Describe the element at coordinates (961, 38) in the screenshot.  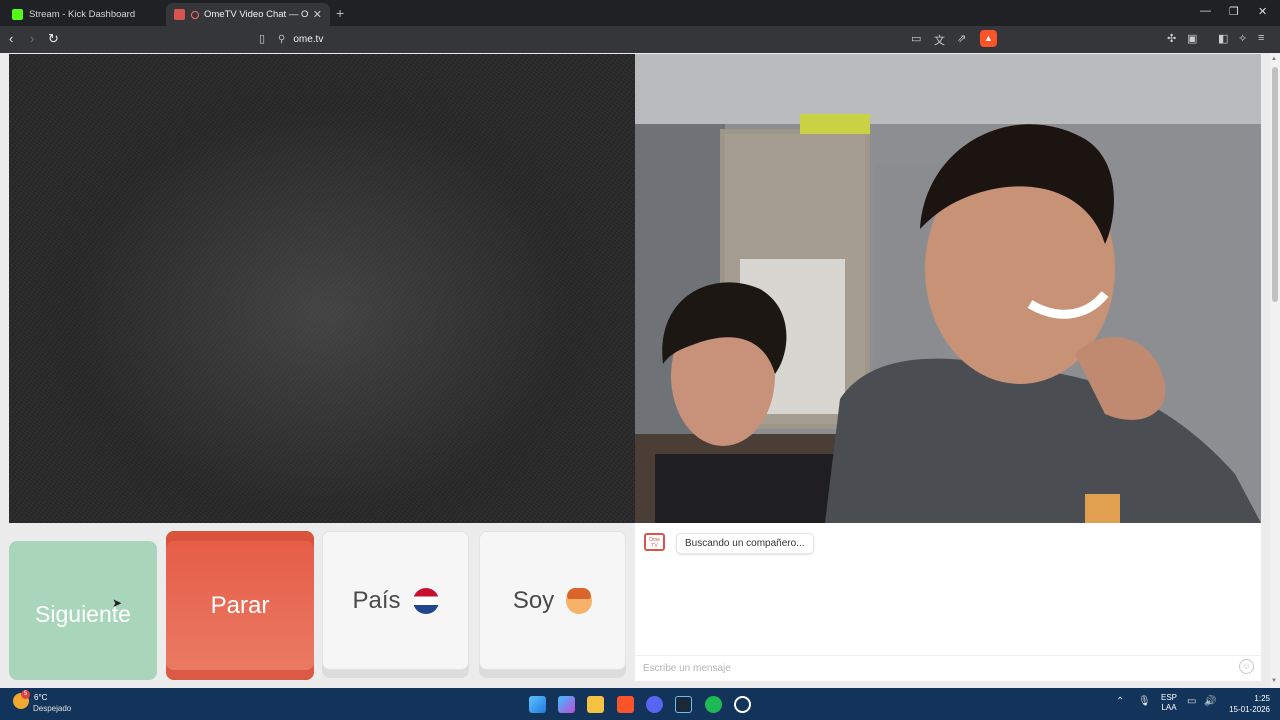
I see `share-icon: ⇗` at that location.